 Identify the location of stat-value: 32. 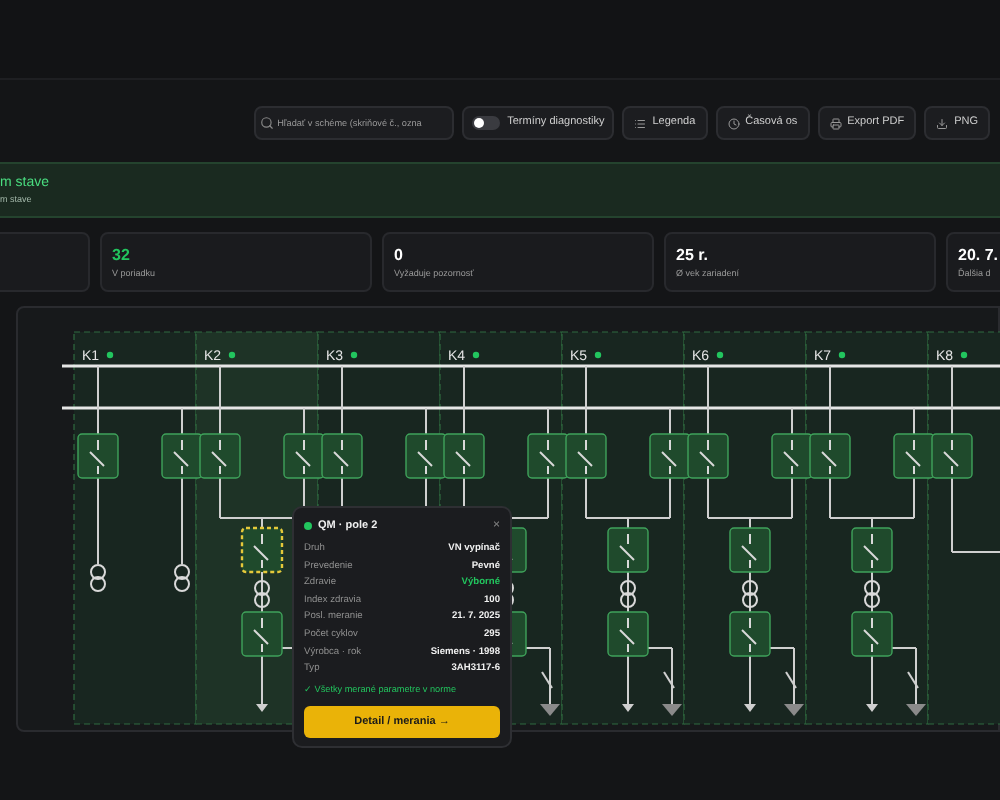
(122, 255).